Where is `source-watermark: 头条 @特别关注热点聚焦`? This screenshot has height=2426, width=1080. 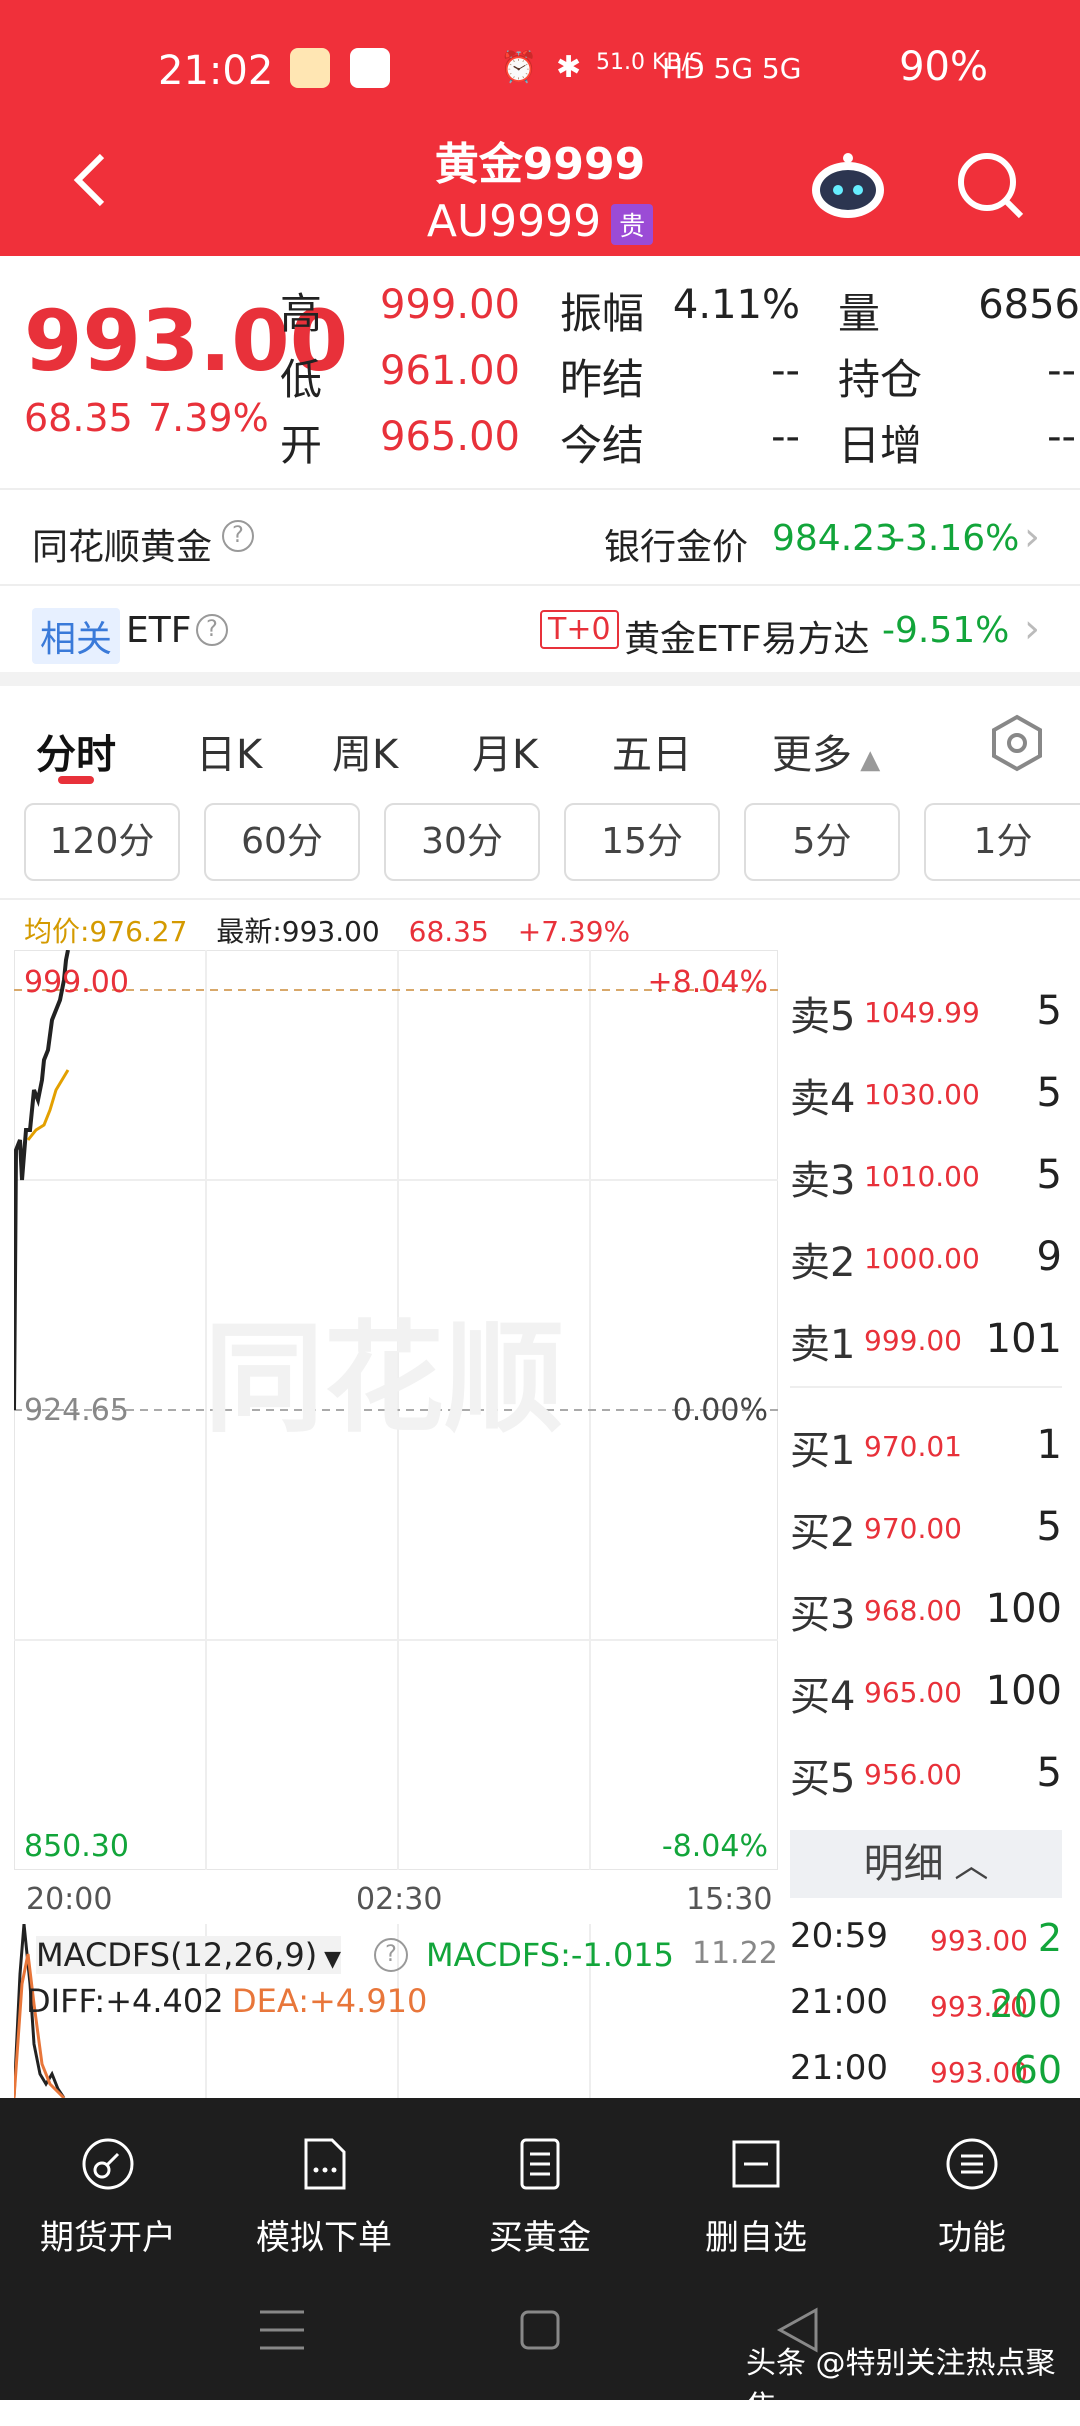 source-watermark: 头条 @特别关注热点聚焦 is located at coordinates (901, 2385).